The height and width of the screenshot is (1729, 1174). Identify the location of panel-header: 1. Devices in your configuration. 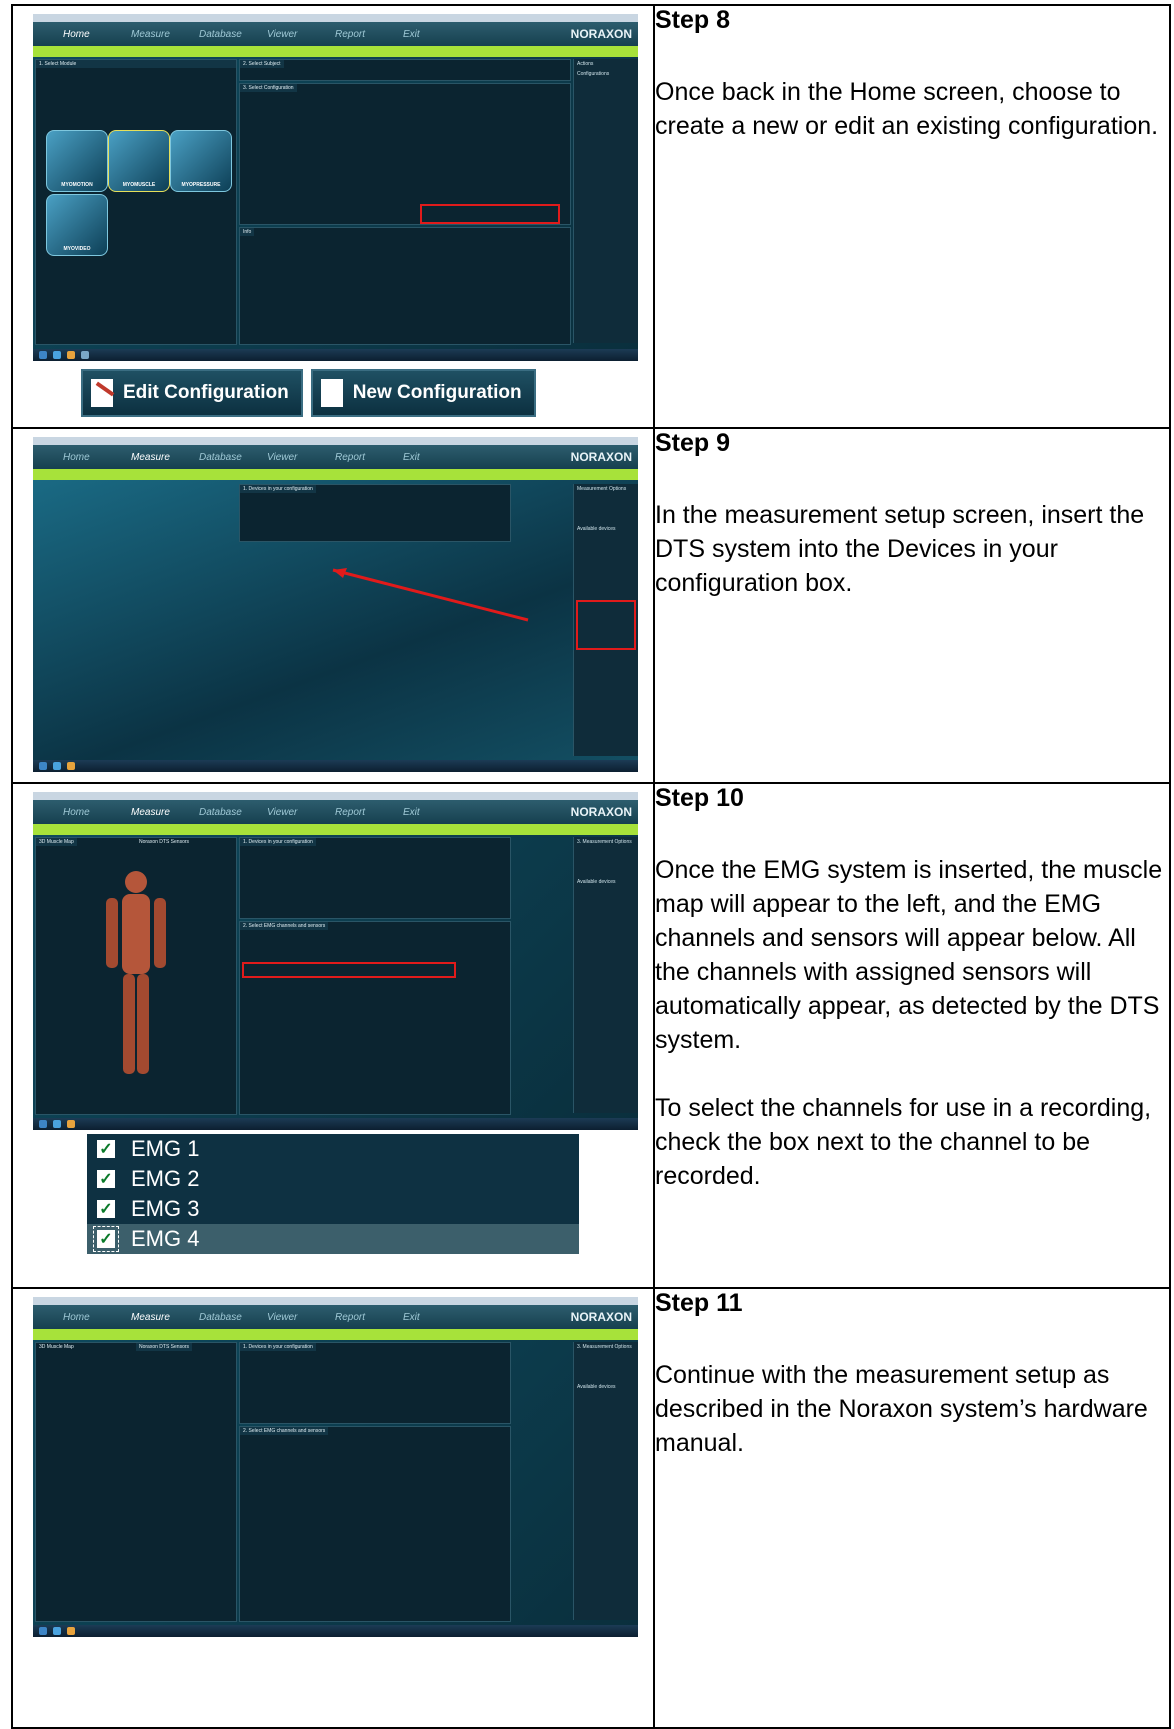
(278, 1347).